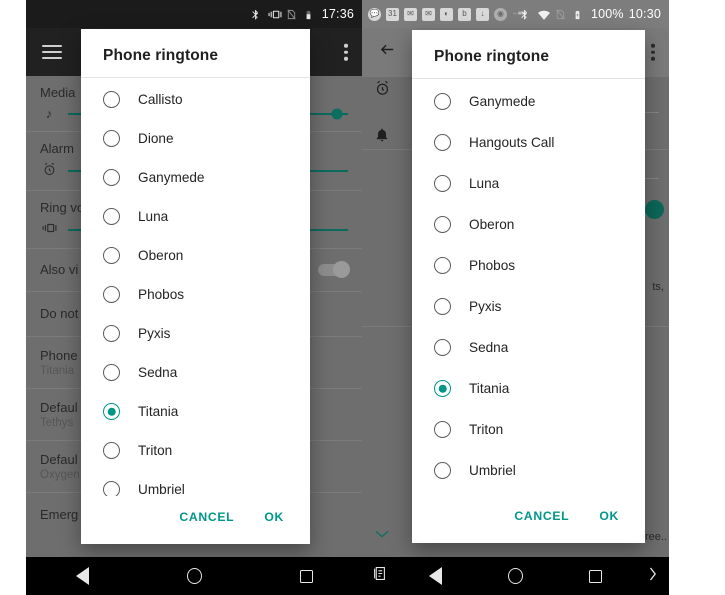 The width and height of the screenshot is (725, 595). I want to click on also-vibrate-toggle, so click(334, 269).